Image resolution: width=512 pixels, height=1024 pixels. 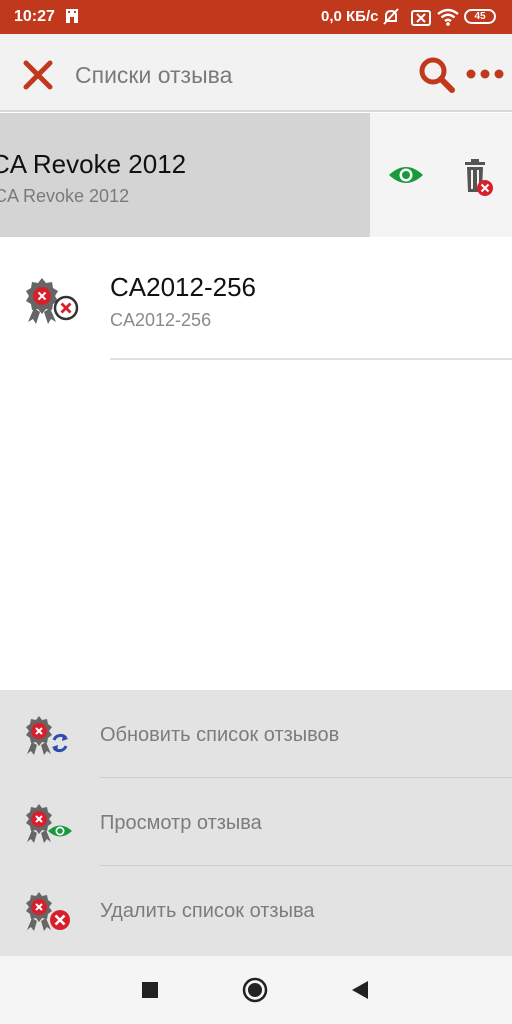 I want to click on network-speed: 0,0 КБ/с, so click(x=350, y=16).